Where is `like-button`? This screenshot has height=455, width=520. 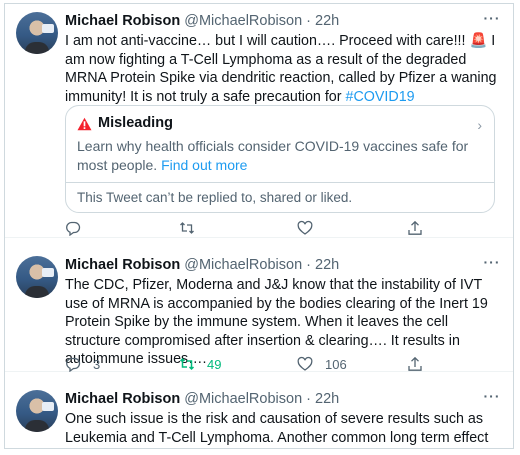
like-button is located at coordinates (311, 228).